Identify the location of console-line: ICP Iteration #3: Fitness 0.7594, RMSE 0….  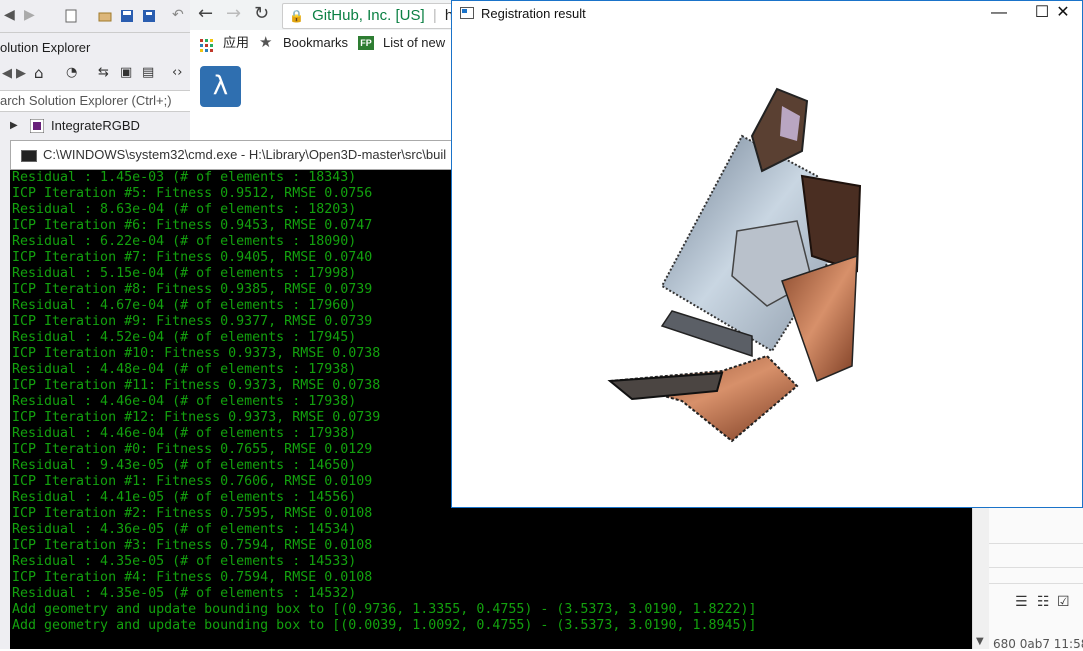
(192, 545).